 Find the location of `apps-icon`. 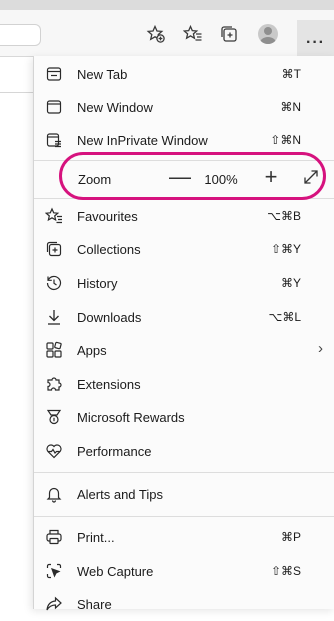

apps-icon is located at coordinates (54, 350).